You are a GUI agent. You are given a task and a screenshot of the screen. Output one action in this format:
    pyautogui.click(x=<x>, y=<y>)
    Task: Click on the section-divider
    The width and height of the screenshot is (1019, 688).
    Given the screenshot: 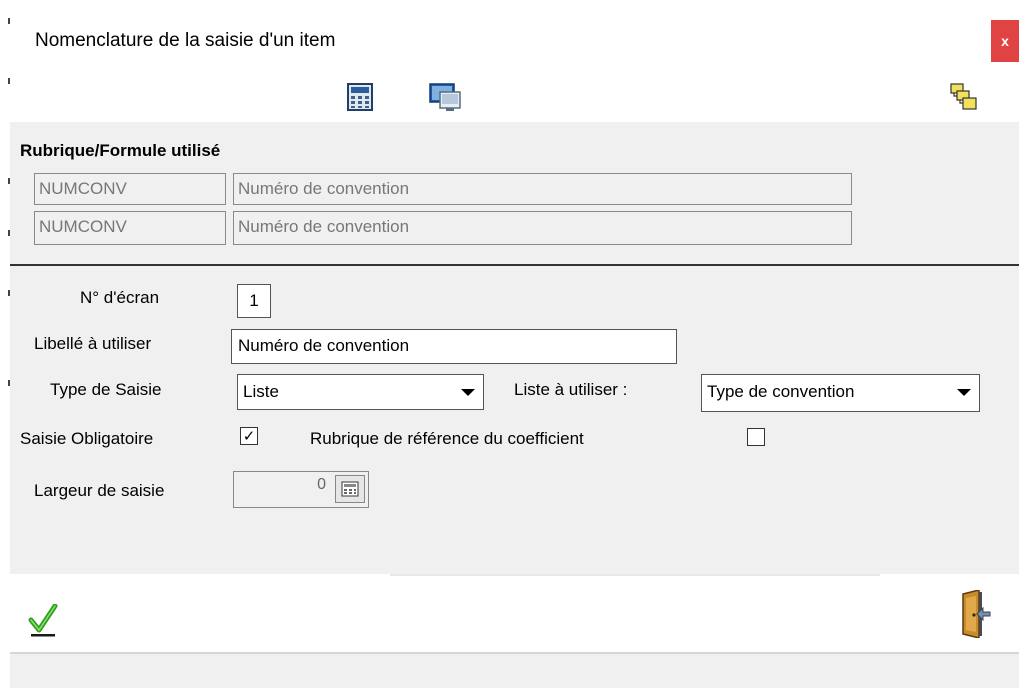 What is the action you would take?
    pyautogui.click(x=514, y=265)
    